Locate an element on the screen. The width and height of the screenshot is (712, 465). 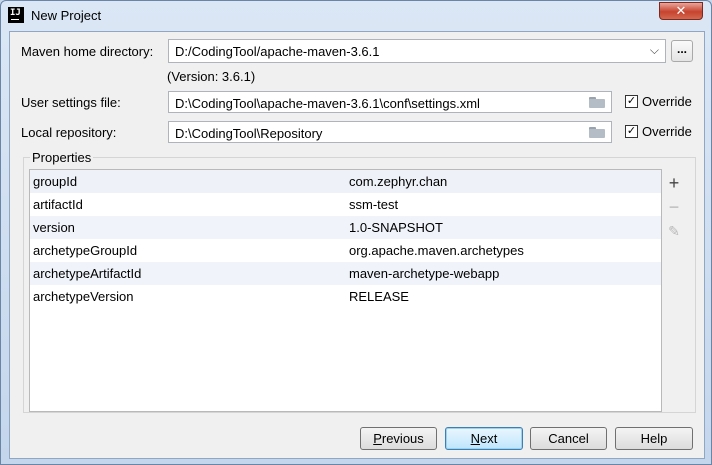
table-row: version 1.0-SNAPSHOT is located at coordinates (345, 227).